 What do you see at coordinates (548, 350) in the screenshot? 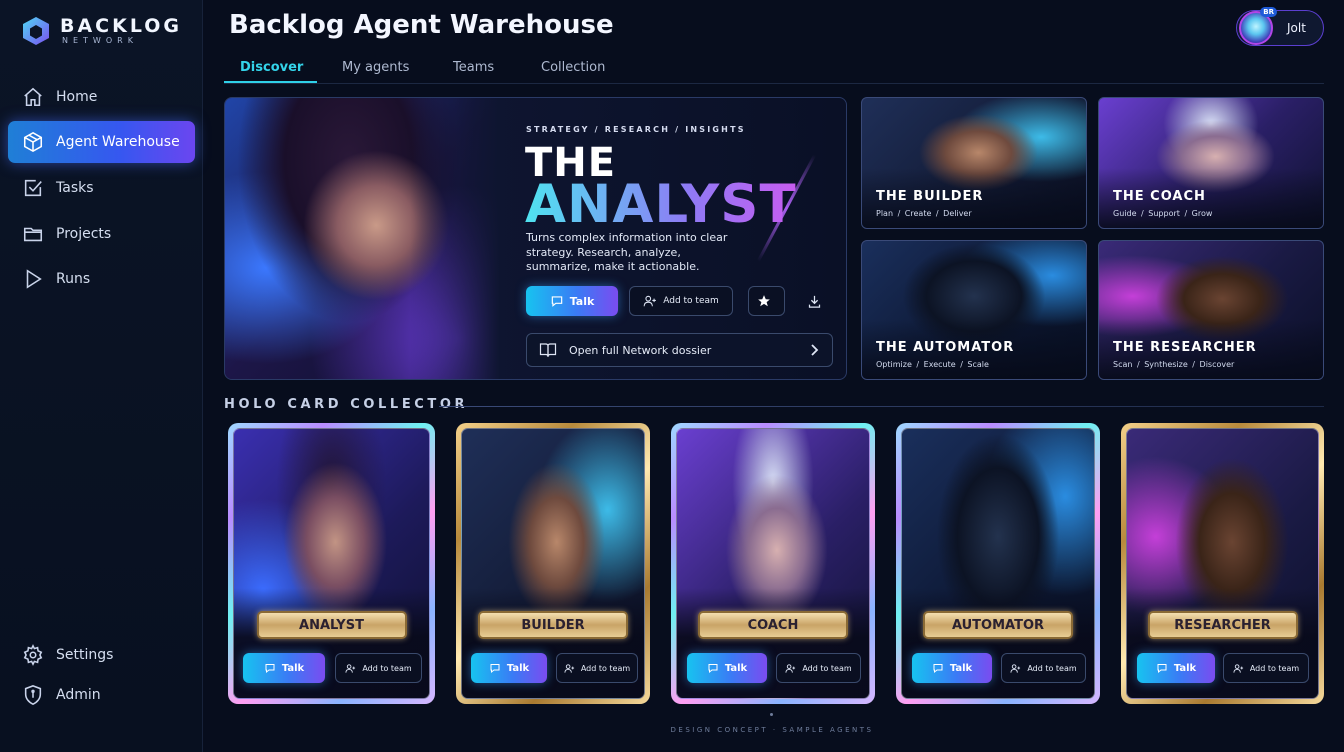
I see `book-icon` at bounding box center [548, 350].